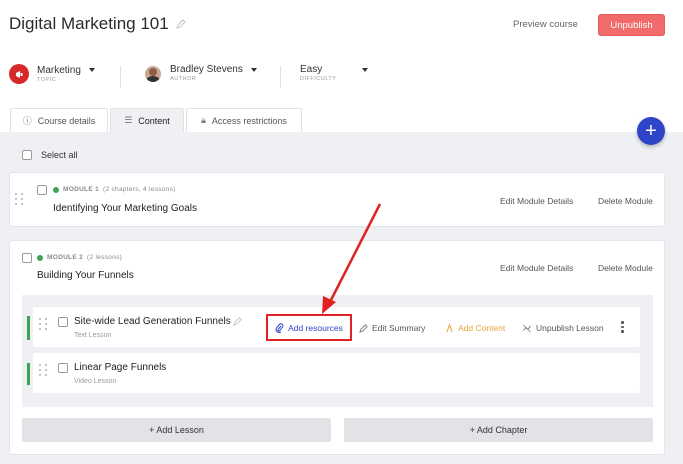 The width and height of the screenshot is (683, 464). Describe the element at coordinates (622, 327) in the screenshot. I see `more-options-icon` at that location.